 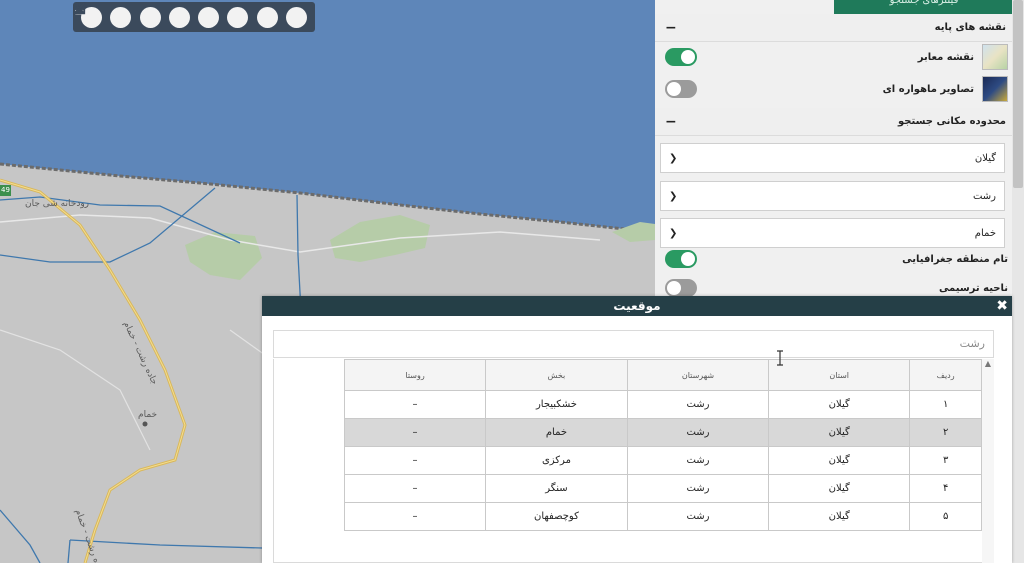 What do you see at coordinates (102, 15) in the screenshot?
I see `zoom-in-button` at bounding box center [102, 15].